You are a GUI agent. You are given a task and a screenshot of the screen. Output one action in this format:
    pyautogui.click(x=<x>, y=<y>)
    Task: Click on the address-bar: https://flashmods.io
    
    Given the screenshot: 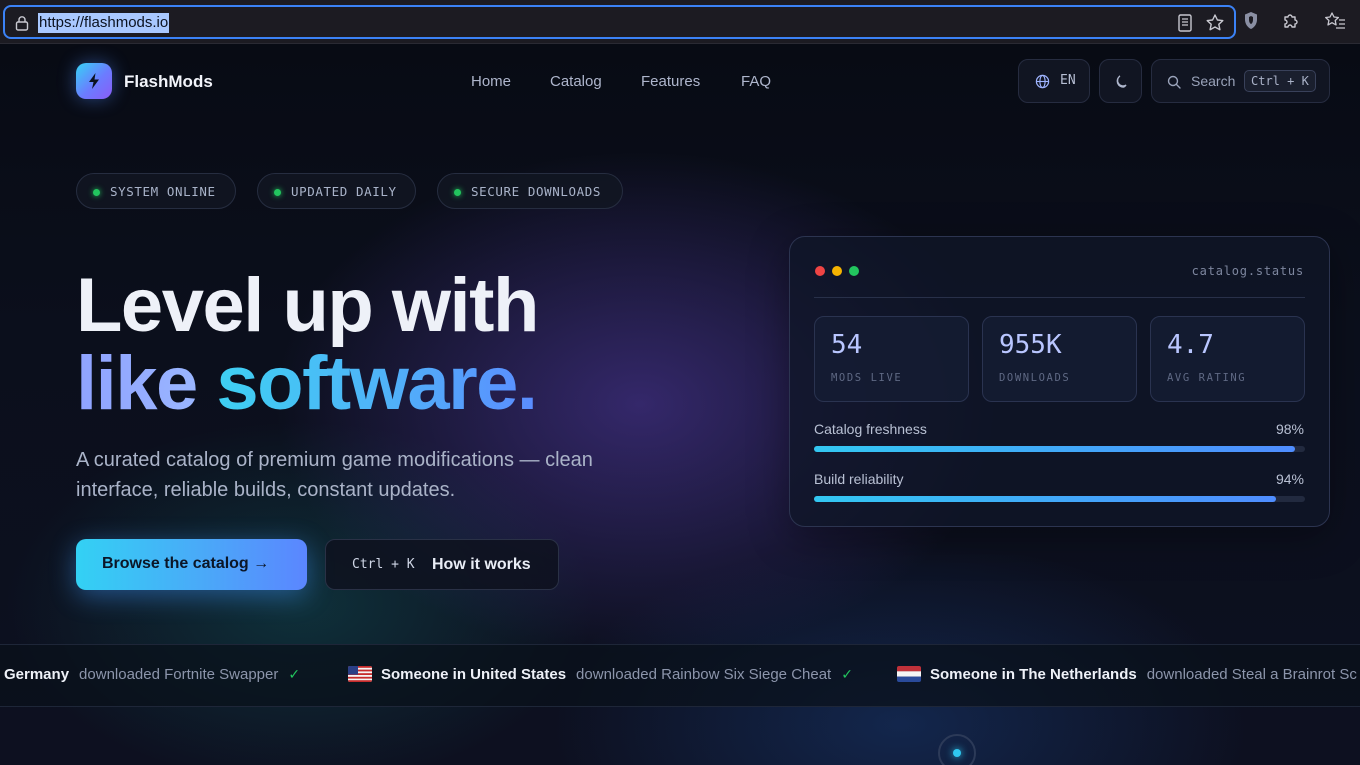 What is the action you would take?
    pyautogui.click(x=619, y=22)
    